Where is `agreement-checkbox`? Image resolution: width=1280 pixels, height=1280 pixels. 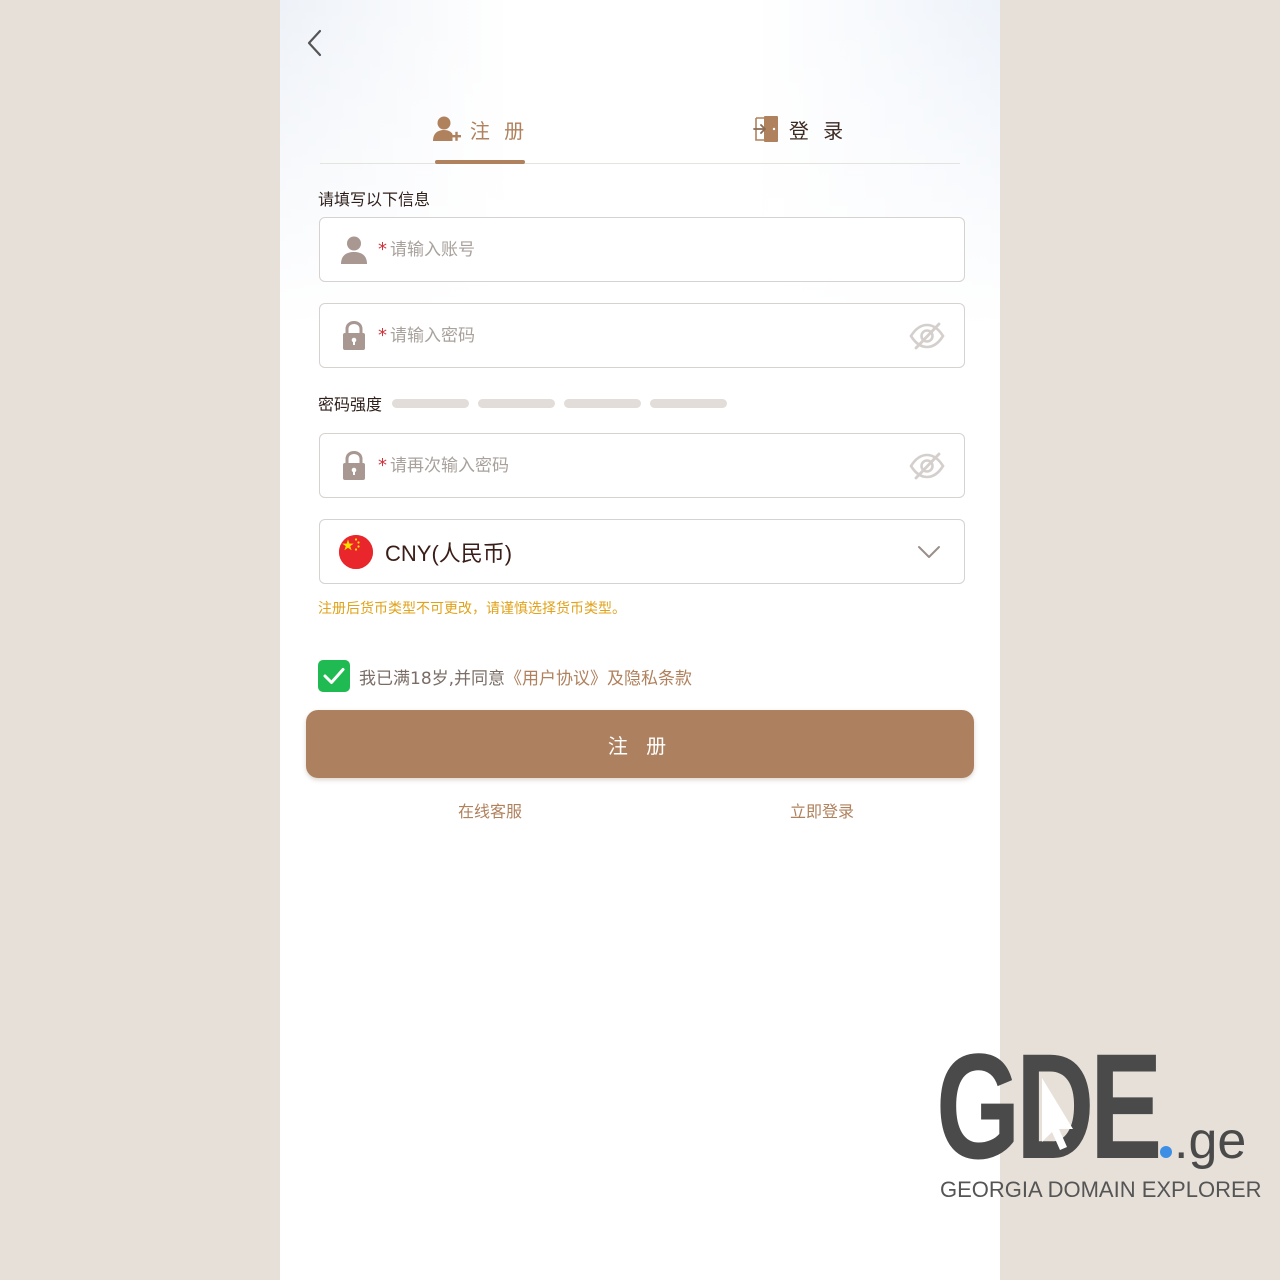 agreement-checkbox is located at coordinates (334, 676).